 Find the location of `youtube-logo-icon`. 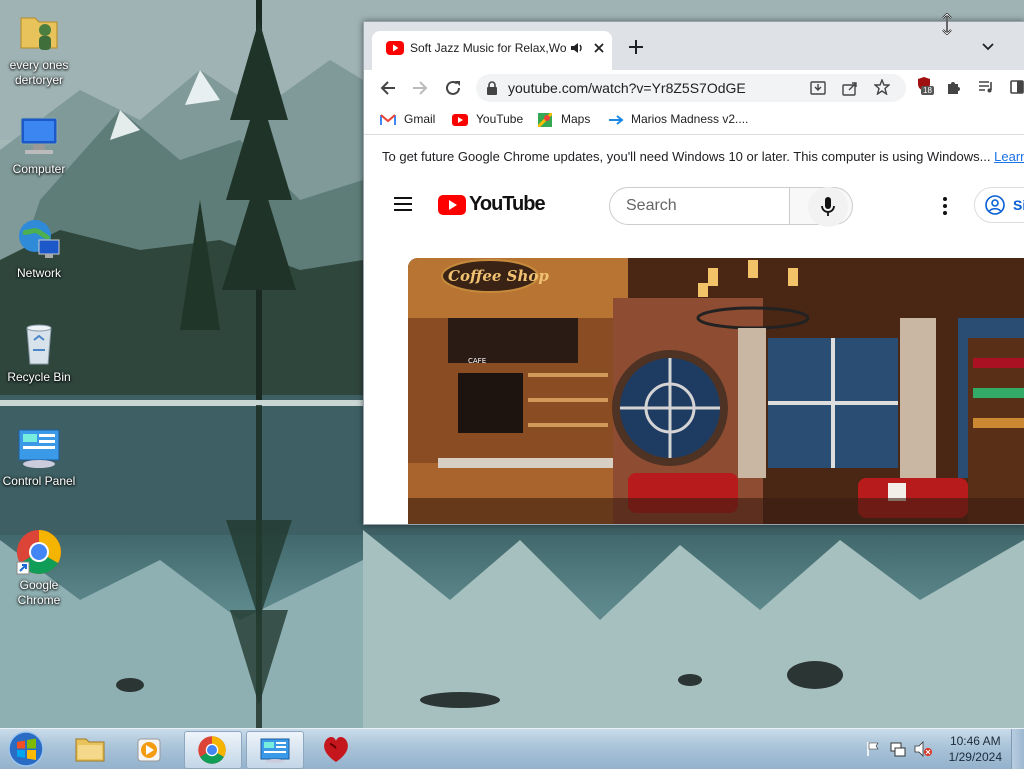

youtube-logo-icon is located at coordinates (452, 205).